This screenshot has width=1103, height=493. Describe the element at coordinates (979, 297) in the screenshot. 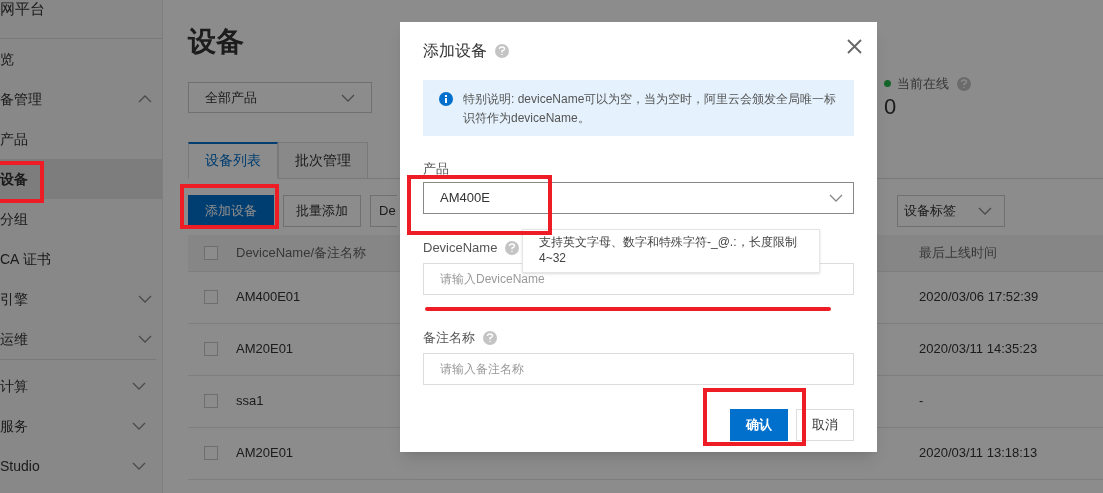

I see `table-cell-text: 2020/03/06 17:52:39` at that location.